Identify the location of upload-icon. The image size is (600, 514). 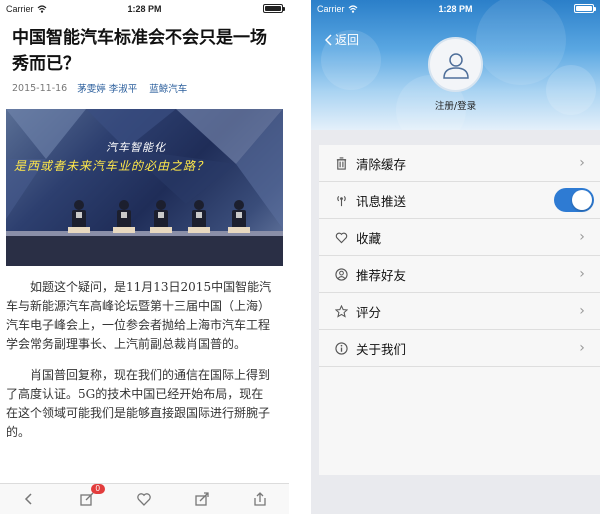
(260, 499).